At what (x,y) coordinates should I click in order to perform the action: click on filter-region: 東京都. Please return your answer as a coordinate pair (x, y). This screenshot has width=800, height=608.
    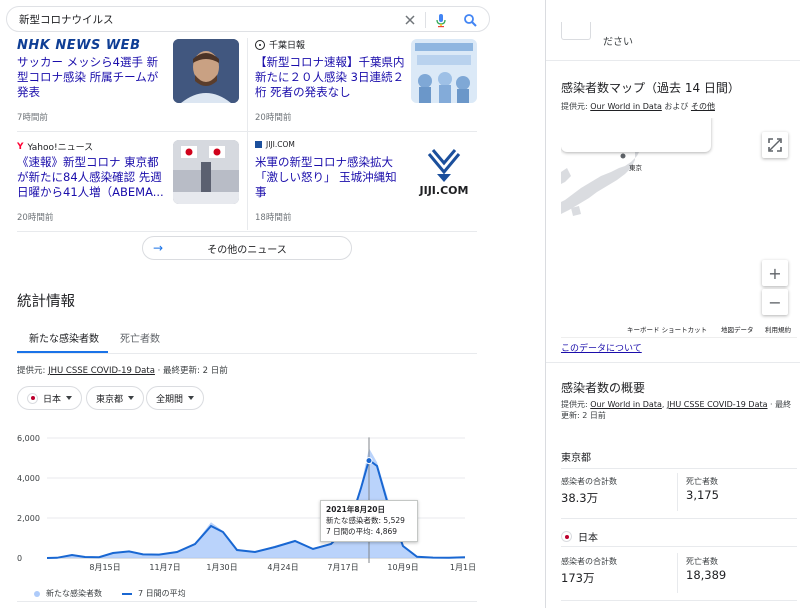
    Looking at the image, I should click on (115, 398).